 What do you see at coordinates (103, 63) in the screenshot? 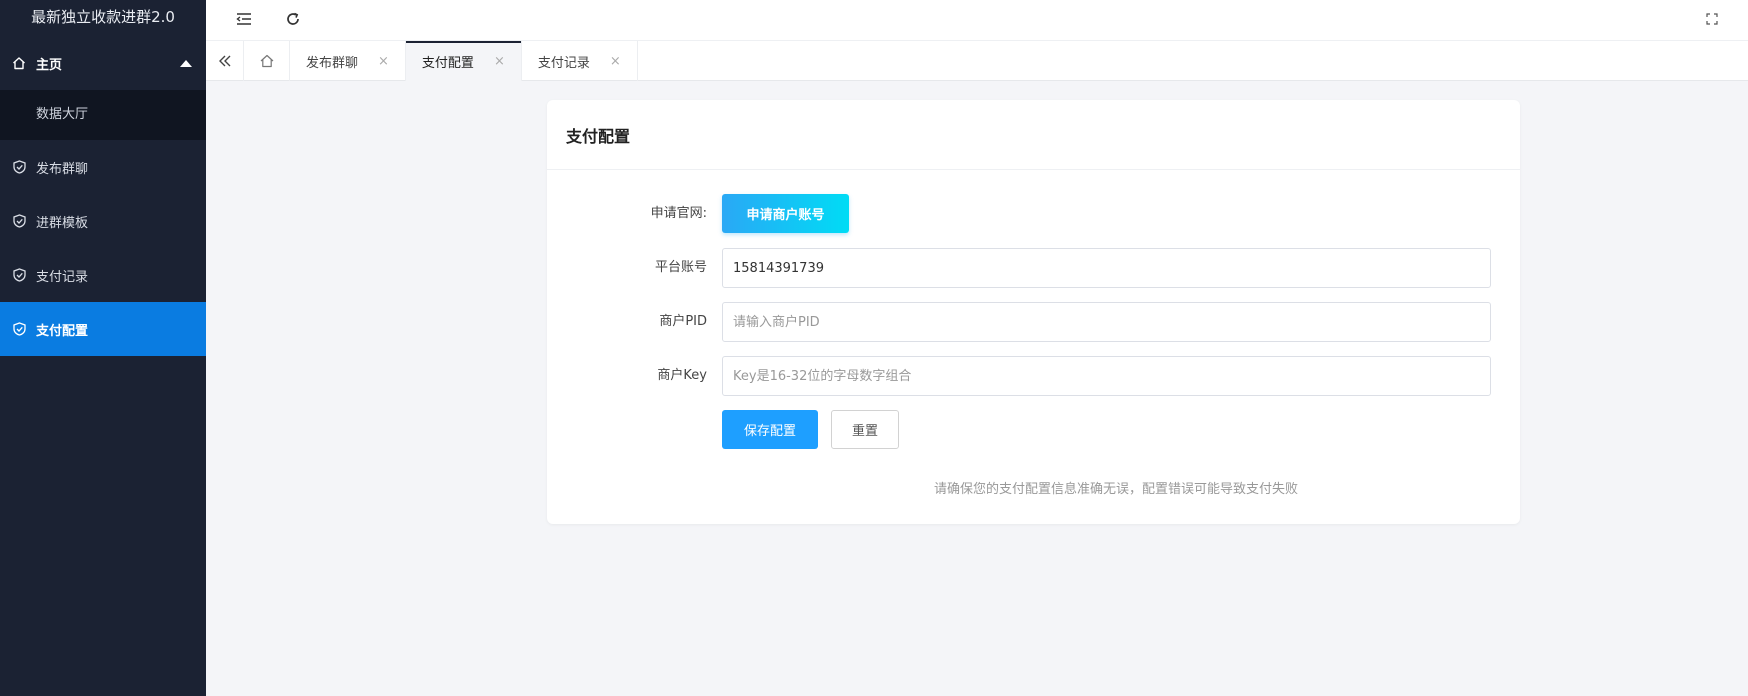
I see `sidebar-item-home: 主页` at bounding box center [103, 63].